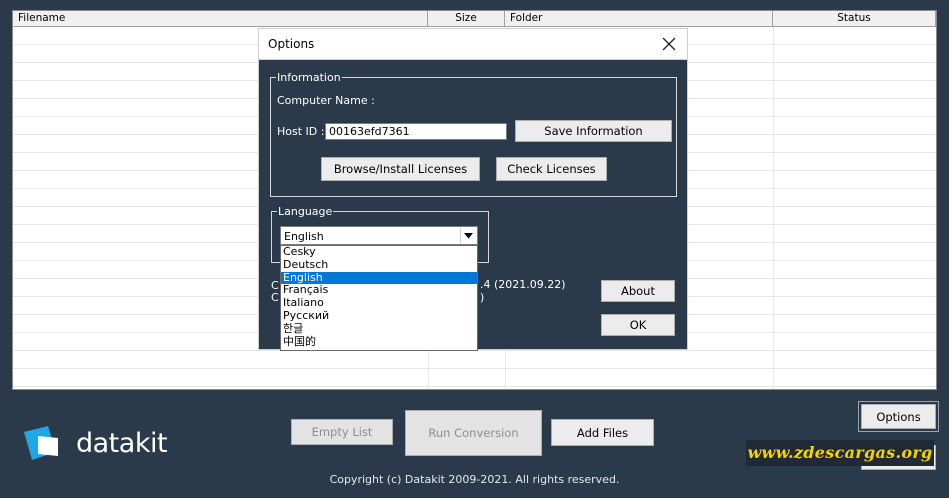 This screenshot has height=498, width=949. Describe the element at coordinates (379, 329) in the screenshot. I see `language-option: 한글` at that location.